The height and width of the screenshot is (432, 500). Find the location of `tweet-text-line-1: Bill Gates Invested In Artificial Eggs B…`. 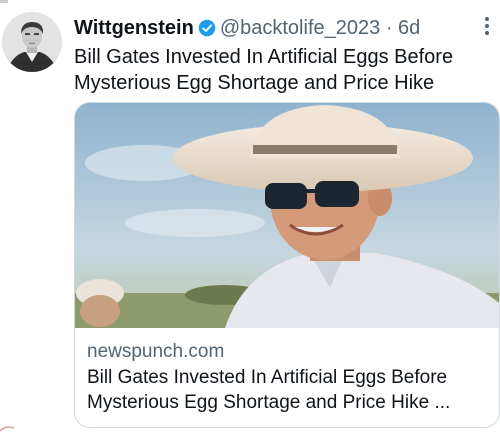

tweet-text-line-1: Bill Gates Invested In Artificial Eggs B… is located at coordinates (264, 57).